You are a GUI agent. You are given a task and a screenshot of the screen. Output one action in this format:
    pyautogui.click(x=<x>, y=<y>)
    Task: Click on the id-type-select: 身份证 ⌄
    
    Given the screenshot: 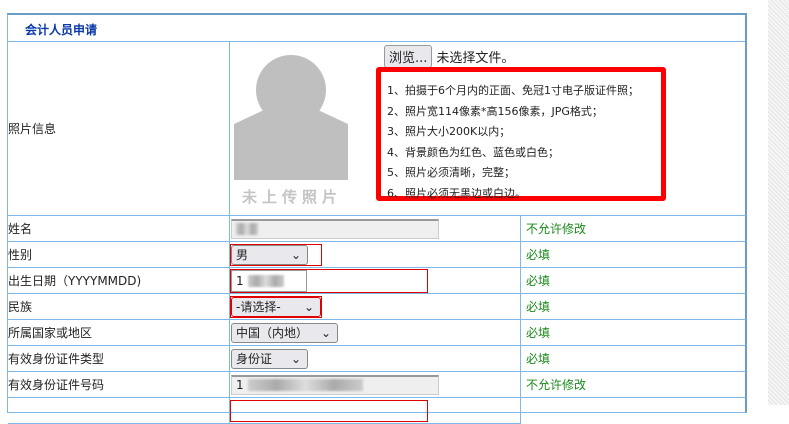 What is the action you would take?
    pyautogui.click(x=269, y=358)
    